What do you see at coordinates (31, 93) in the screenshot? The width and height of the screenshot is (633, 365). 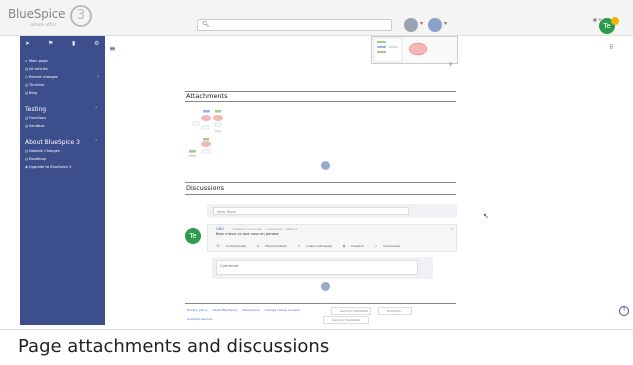 I see `sidebar-item-blog: ▤Blog` at bounding box center [31, 93].